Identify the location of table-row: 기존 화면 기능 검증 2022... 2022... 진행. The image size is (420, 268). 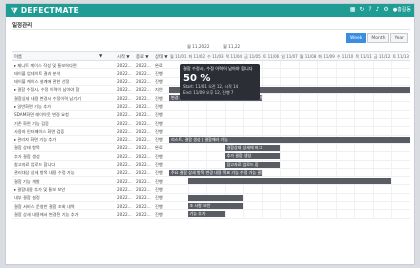
(211, 123).